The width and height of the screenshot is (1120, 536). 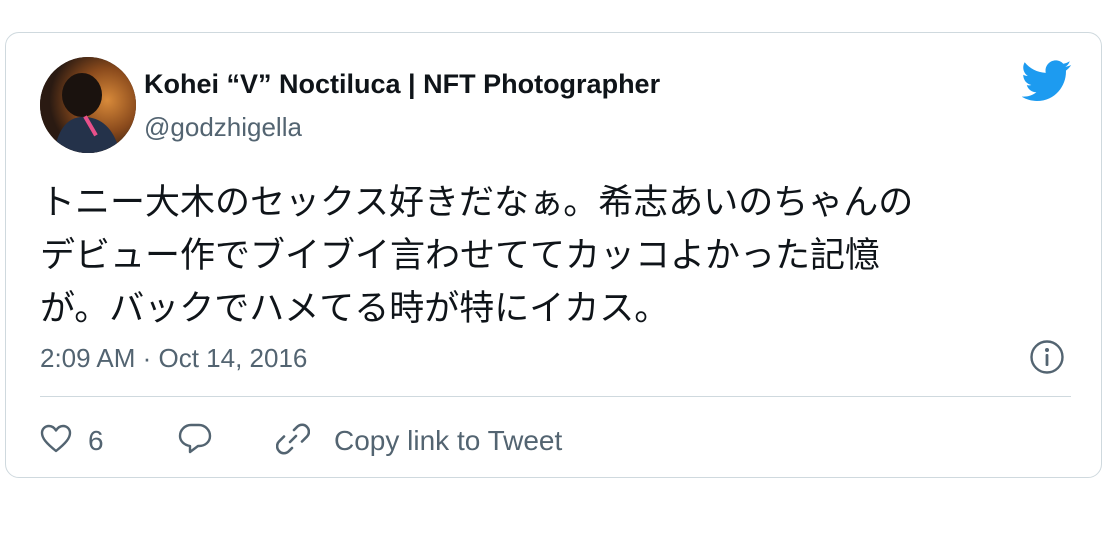 I want to click on copy-link-button: Copy link to Tweet, so click(x=419, y=441).